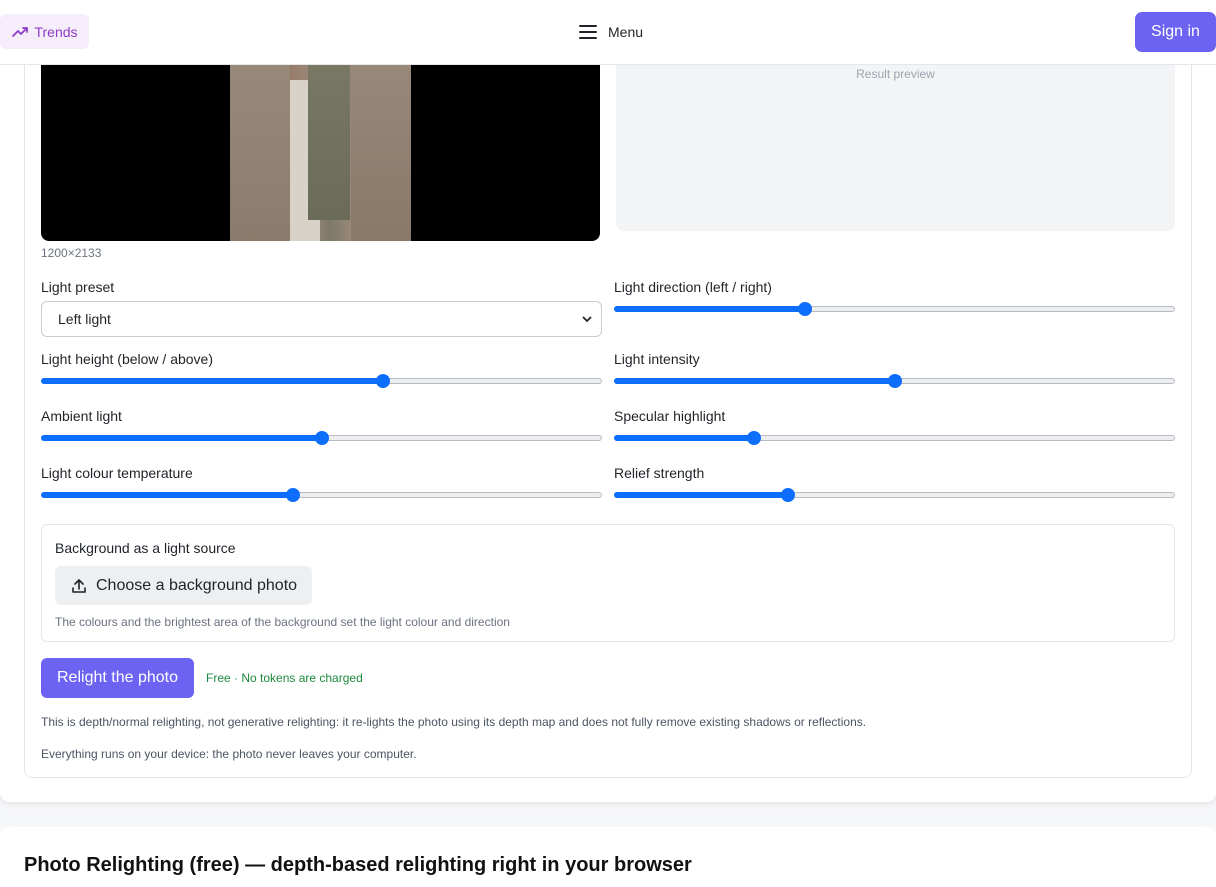 This screenshot has height=887, width=1216. What do you see at coordinates (626, 32) in the screenshot?
I see `menu-label: Menu` at bounding box center [626, 32].